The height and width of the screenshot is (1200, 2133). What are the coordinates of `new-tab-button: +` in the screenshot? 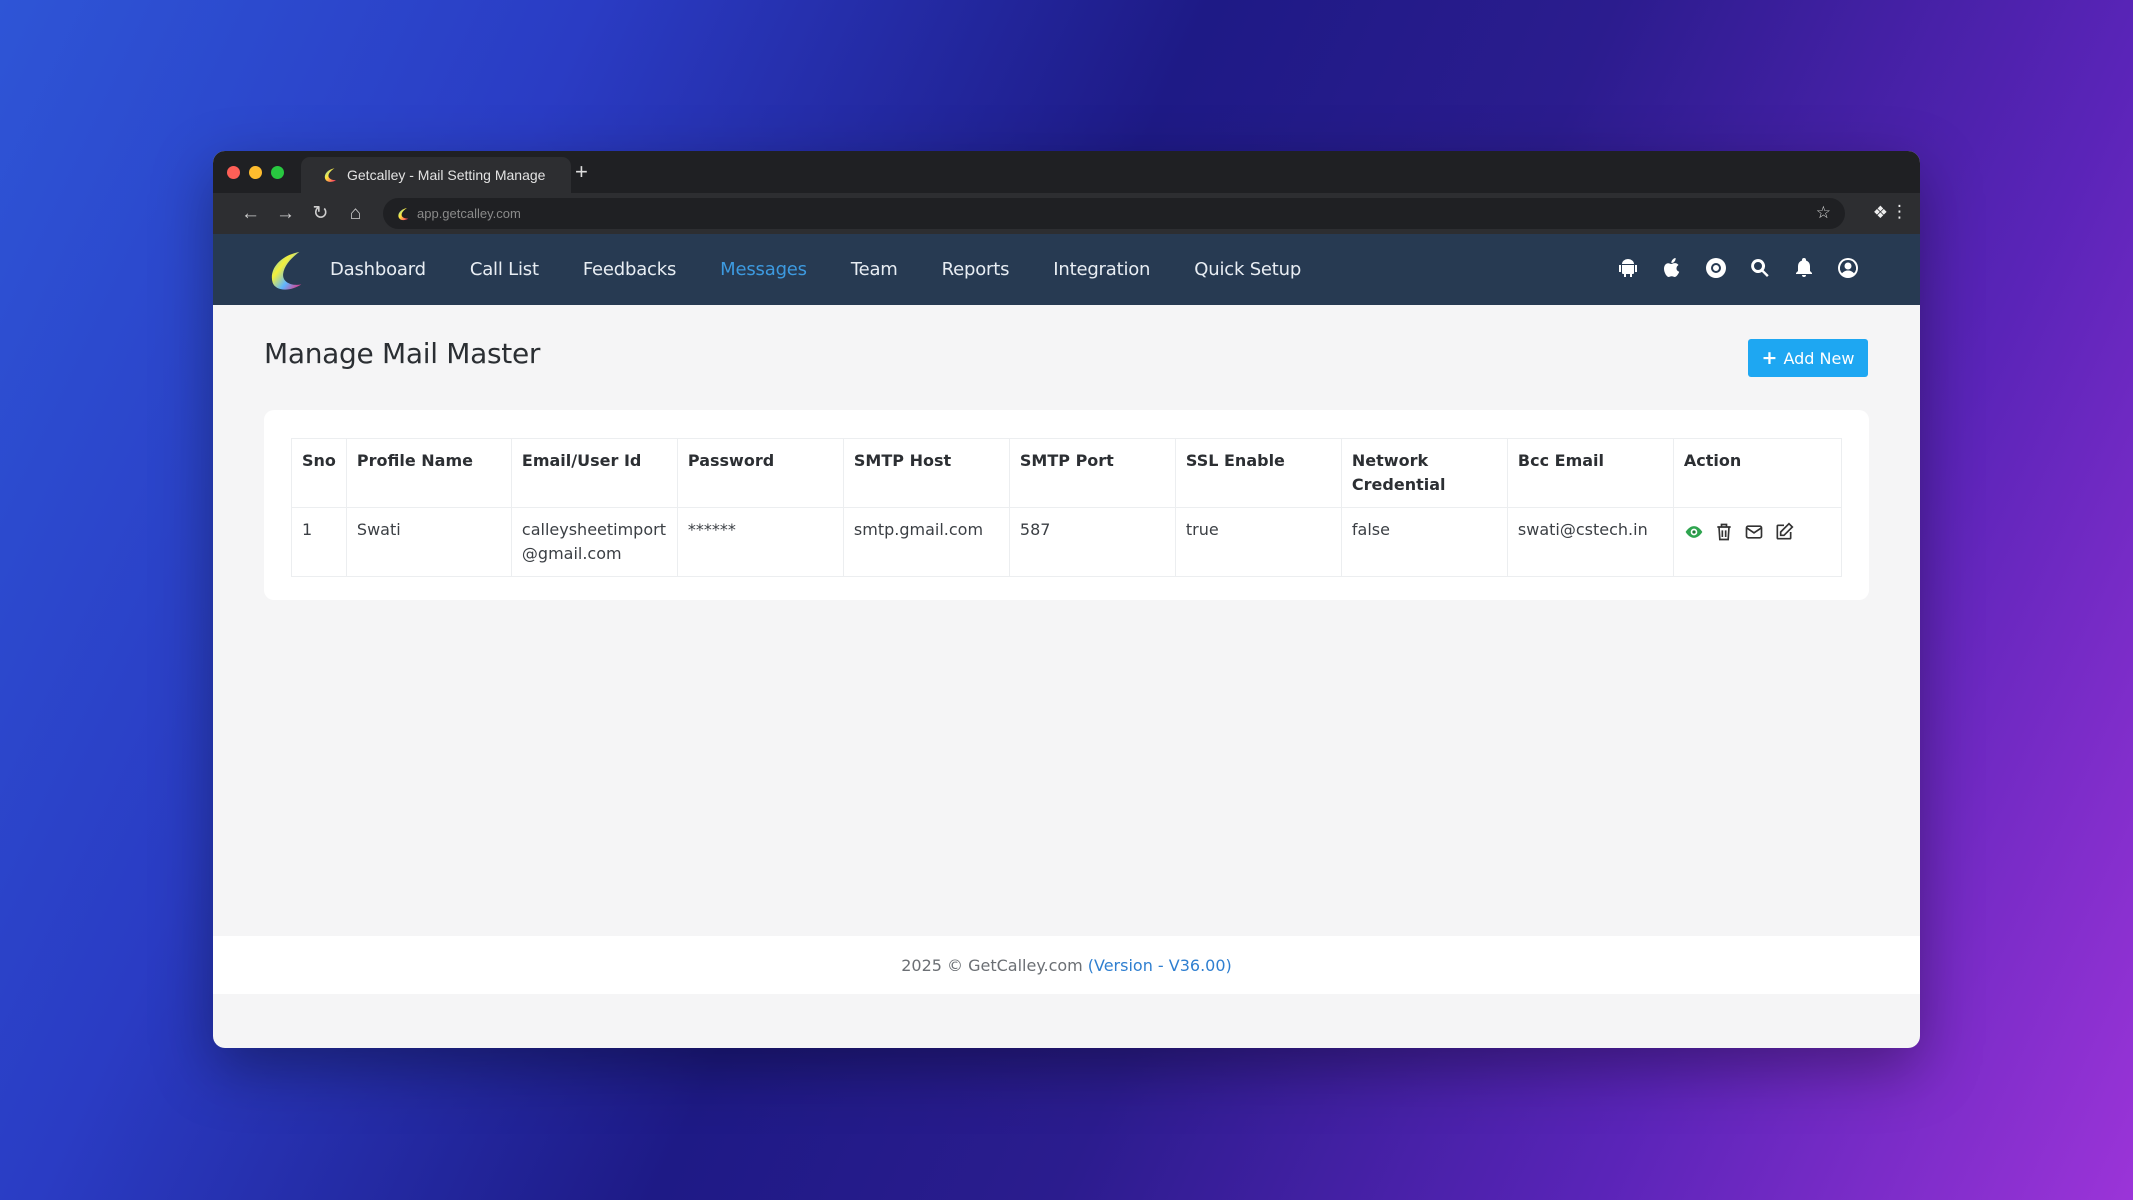 It's located at (581, 172).